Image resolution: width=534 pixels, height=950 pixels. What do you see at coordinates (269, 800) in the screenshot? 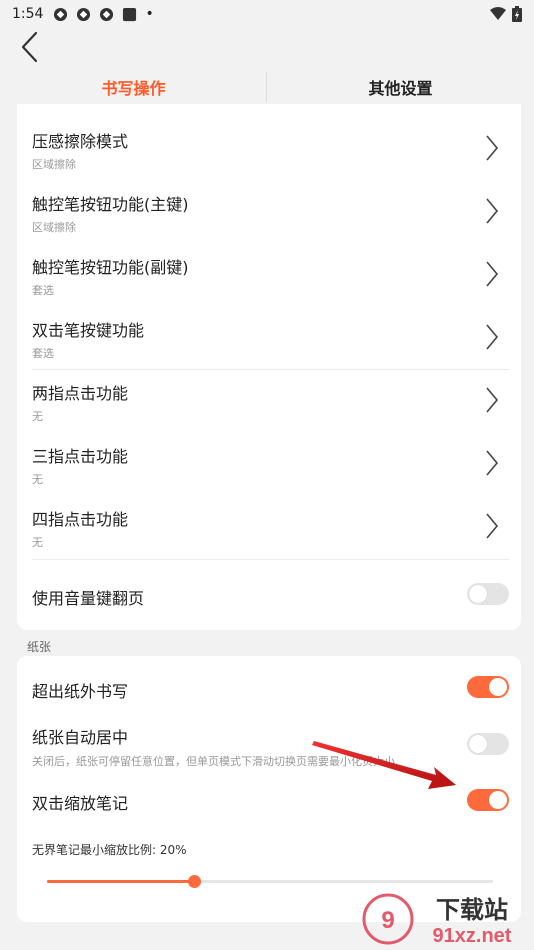
I see `setting-double-tap-zoom: 双击缩放笔记` at bounding box center [269, 800].